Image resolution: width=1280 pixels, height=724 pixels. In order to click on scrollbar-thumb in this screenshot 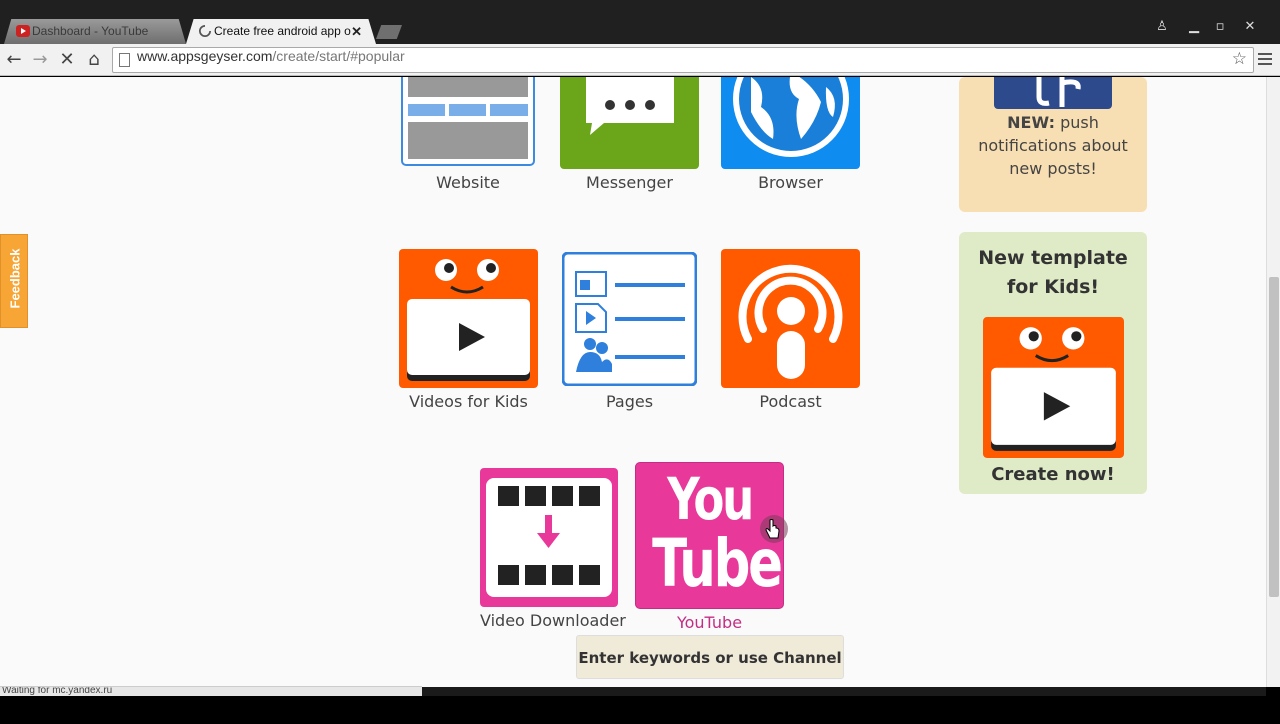, I will do `click(1274, 437)`.